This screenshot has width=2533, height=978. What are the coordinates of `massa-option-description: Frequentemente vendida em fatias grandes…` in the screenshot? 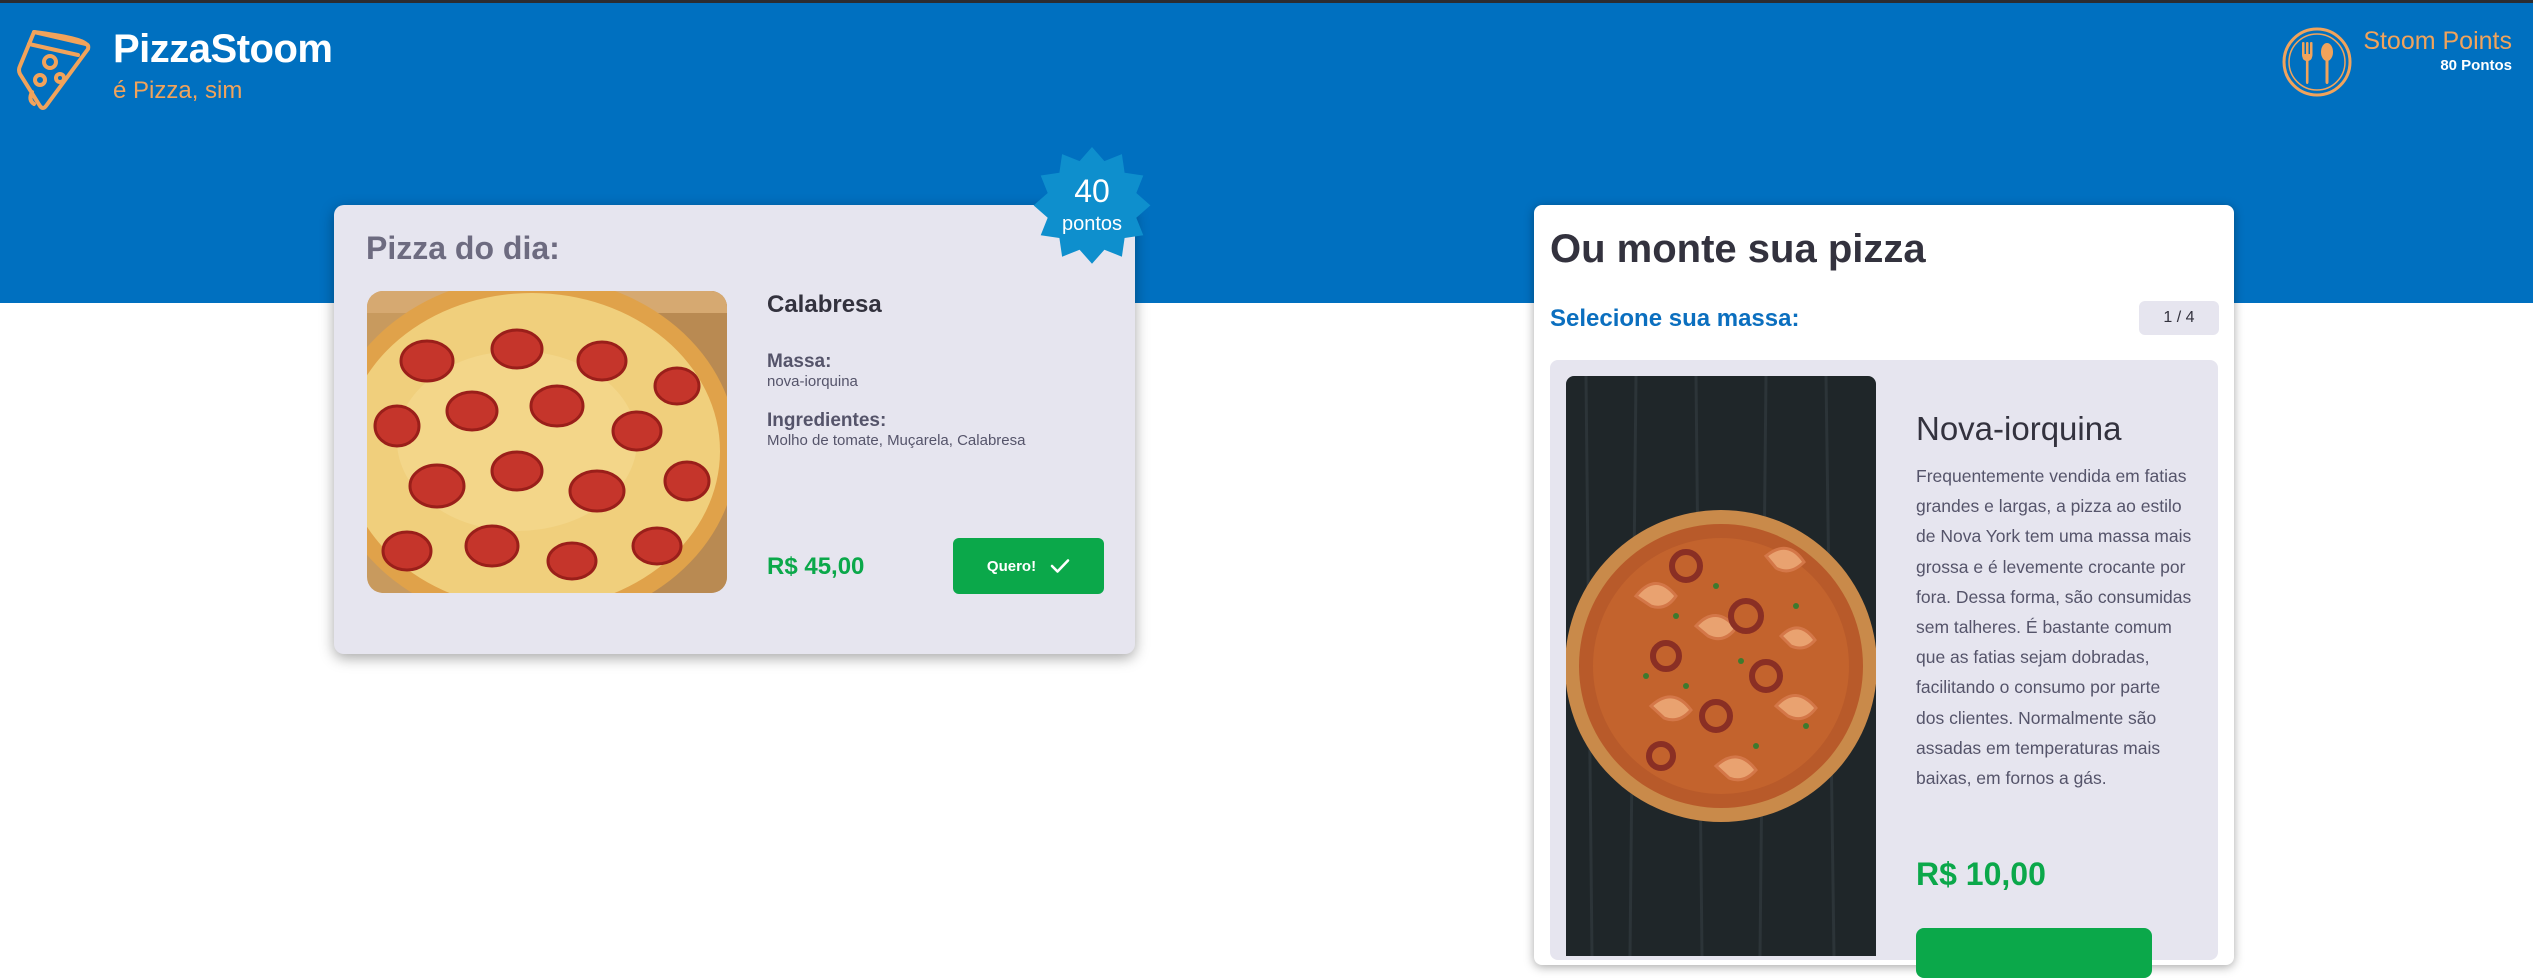 It's located at (2054, 627).